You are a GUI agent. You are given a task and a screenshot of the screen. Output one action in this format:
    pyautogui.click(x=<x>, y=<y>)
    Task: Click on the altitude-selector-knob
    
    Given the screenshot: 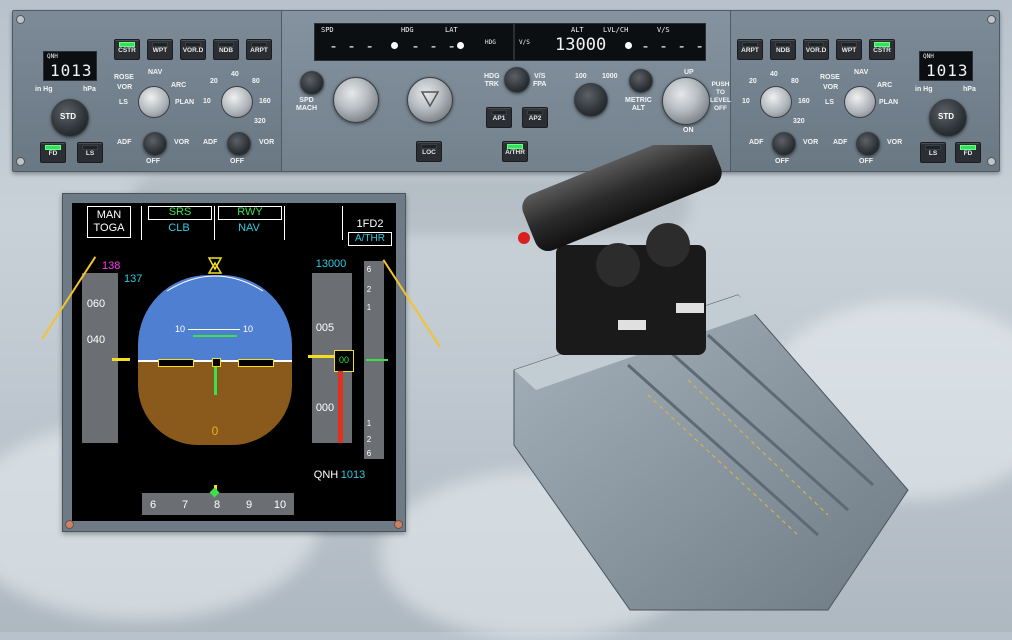 What is the action you would take?
    pyautogui.click(x=686, y=101)
    